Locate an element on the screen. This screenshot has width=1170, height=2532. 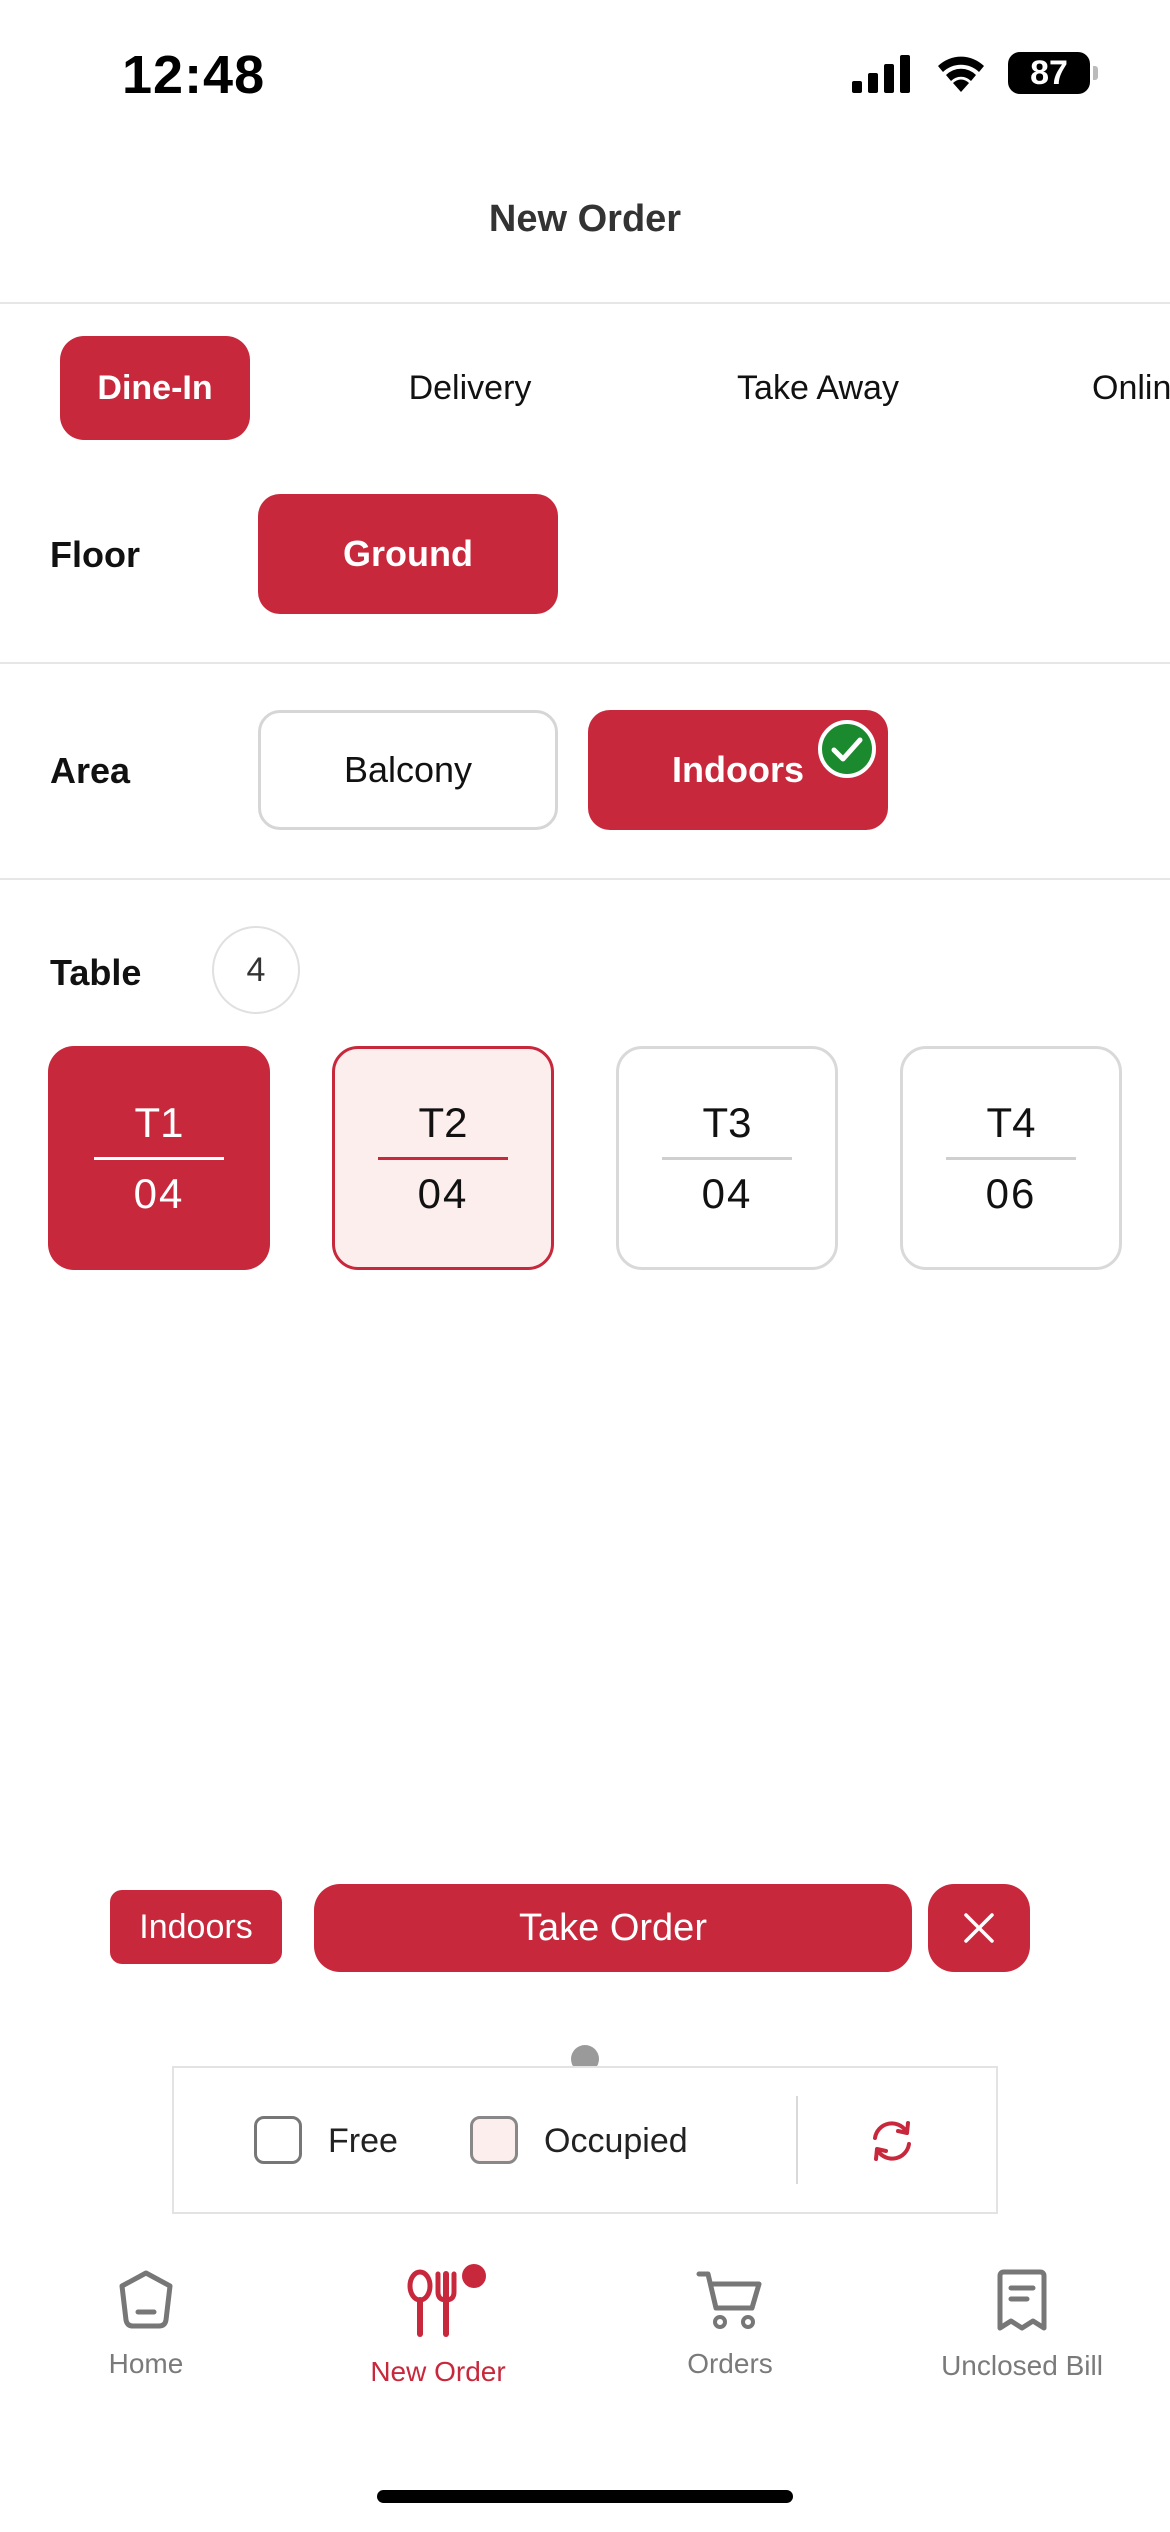
table-count-badge: 4 is located at coordinates (256, 970).